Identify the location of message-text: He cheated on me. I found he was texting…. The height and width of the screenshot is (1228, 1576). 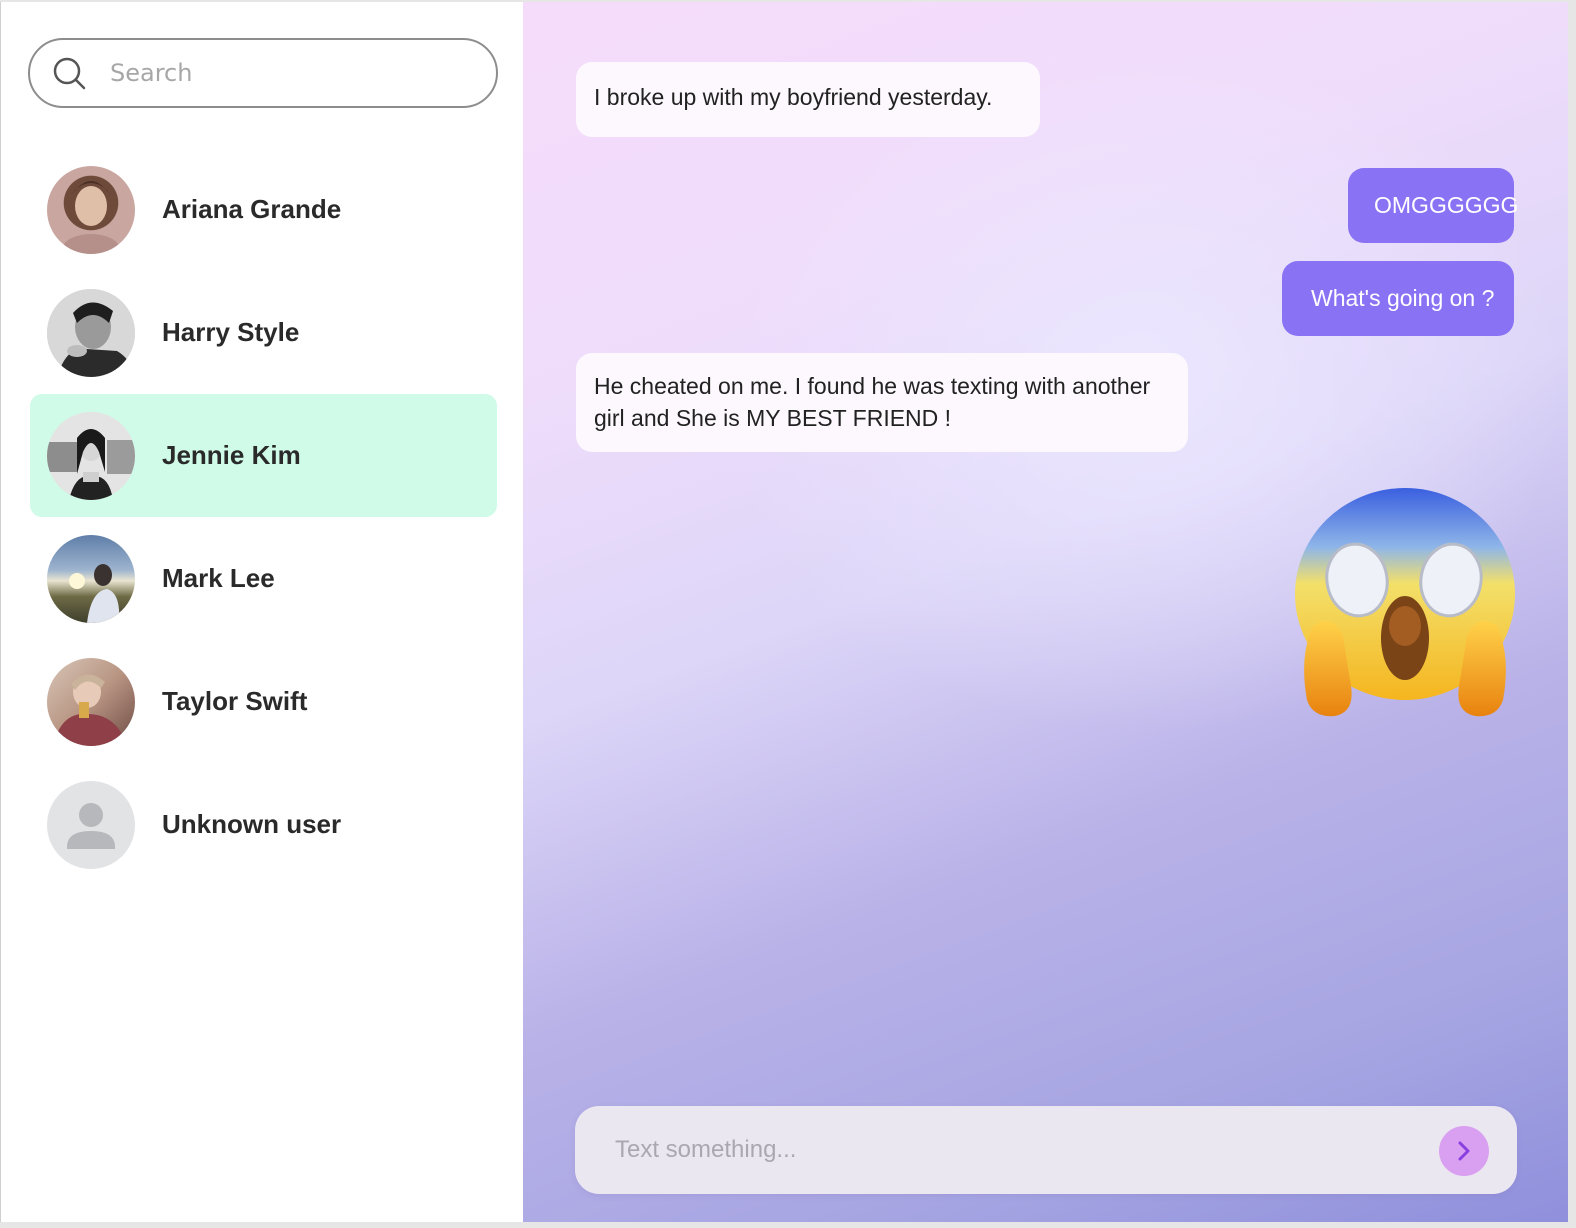
(872, 402).